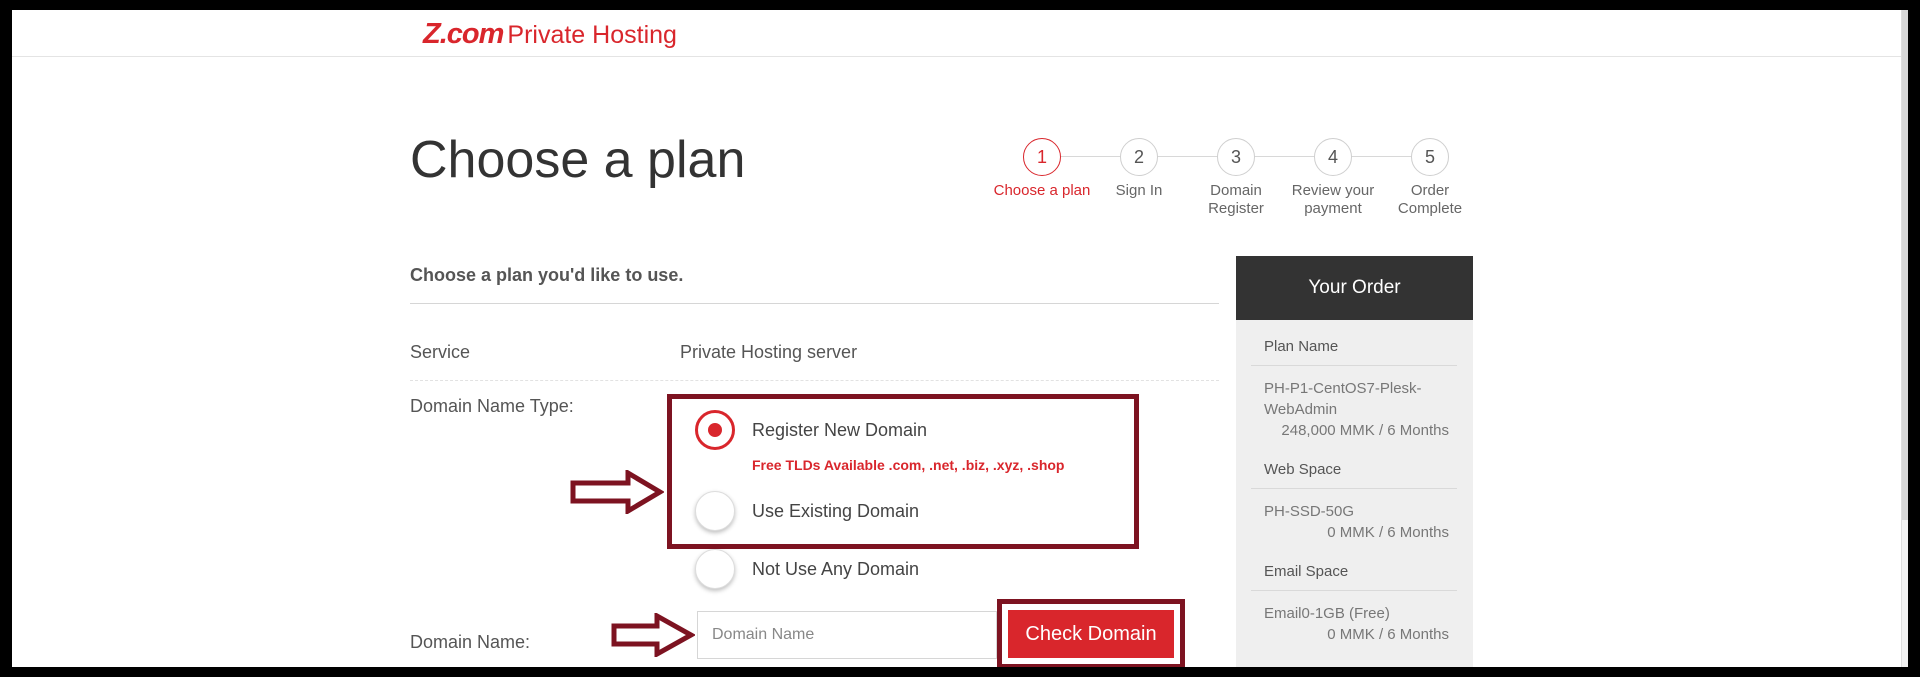 The width and height of the screenshot is (1920, 677). What do you see at coordinates (1343, 399) in the screenshot?
I see `order-item-name: PH-P1-CentOS7-Plesk-WebAdmin` at bounding box center [1343, 399].